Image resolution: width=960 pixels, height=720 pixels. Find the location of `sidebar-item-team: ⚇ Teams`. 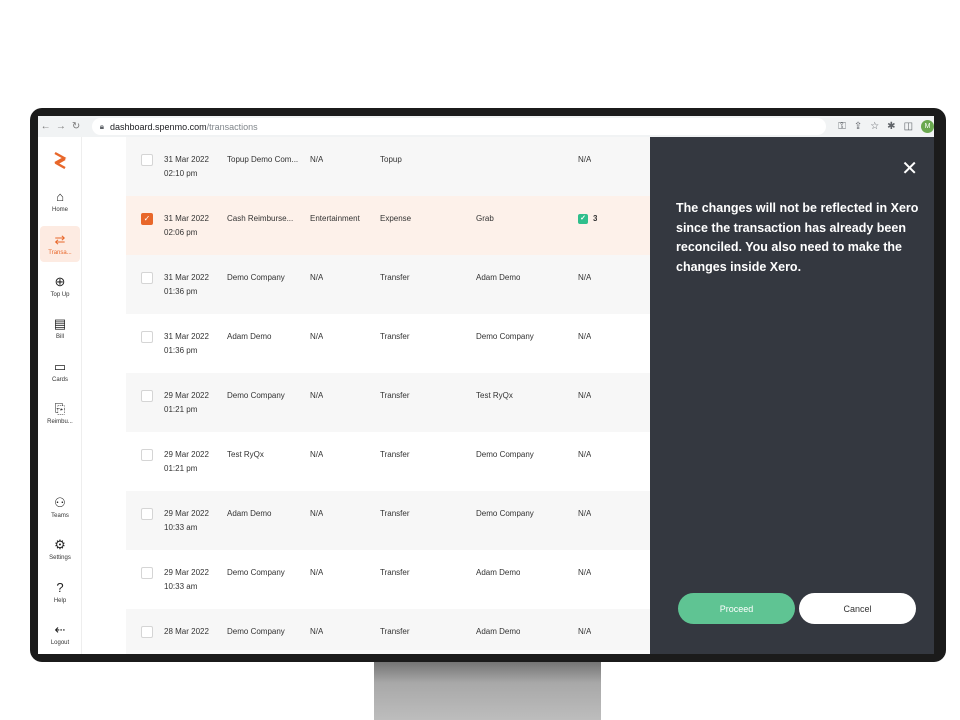

sidebar-item-team: ⚇ Teams is located at coordinates (60, 507).